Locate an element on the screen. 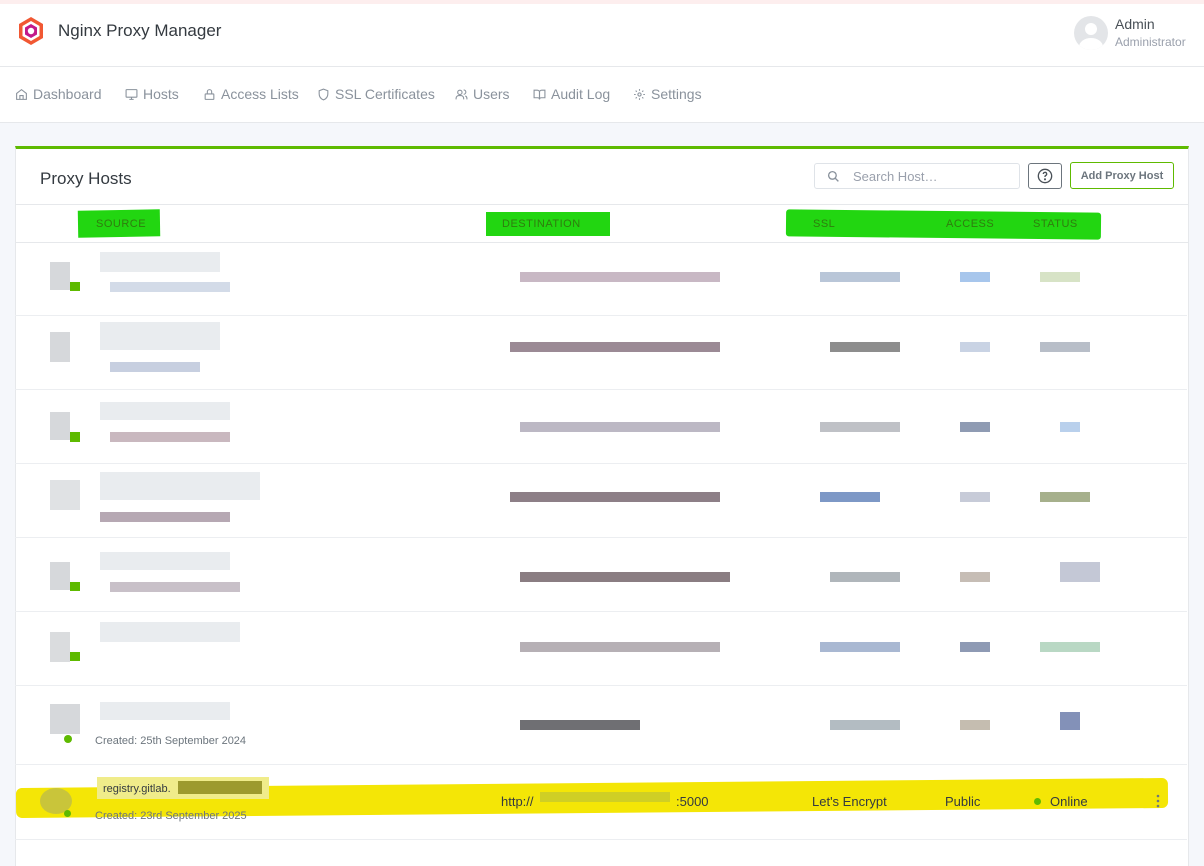 The width and height of the screenshot is (1204, 866). online-dot is located at coordinates (1037, 801).